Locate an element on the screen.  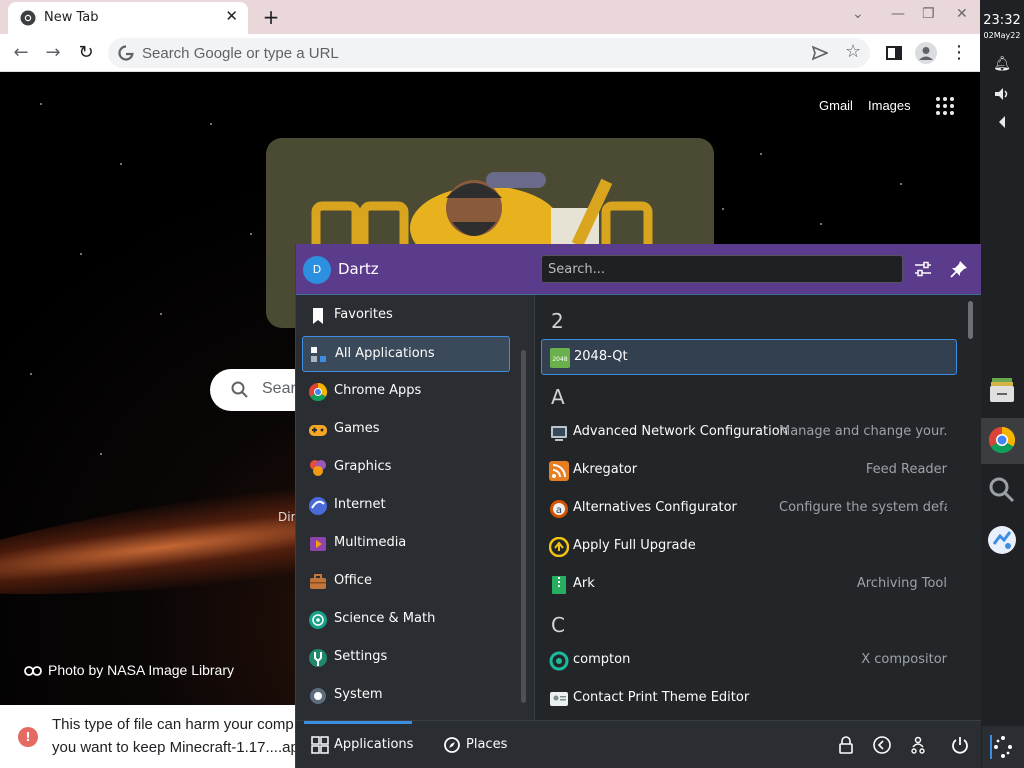
more-menu-icon: ⋮ is located at coordinates (959, 53).